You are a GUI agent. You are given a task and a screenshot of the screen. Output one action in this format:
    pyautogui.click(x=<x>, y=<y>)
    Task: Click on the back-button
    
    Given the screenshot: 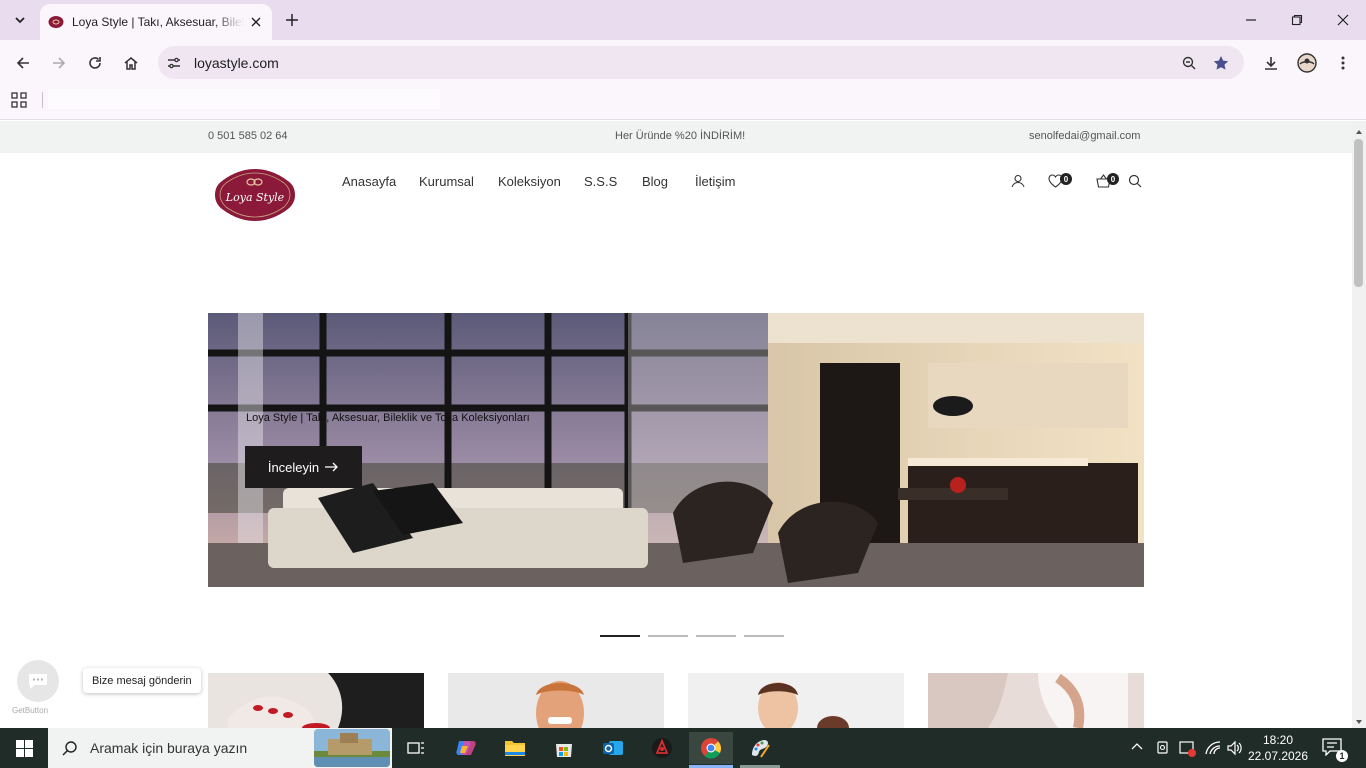 What is the action you would take?
    pyautogui.click(x=23, y=63)
    